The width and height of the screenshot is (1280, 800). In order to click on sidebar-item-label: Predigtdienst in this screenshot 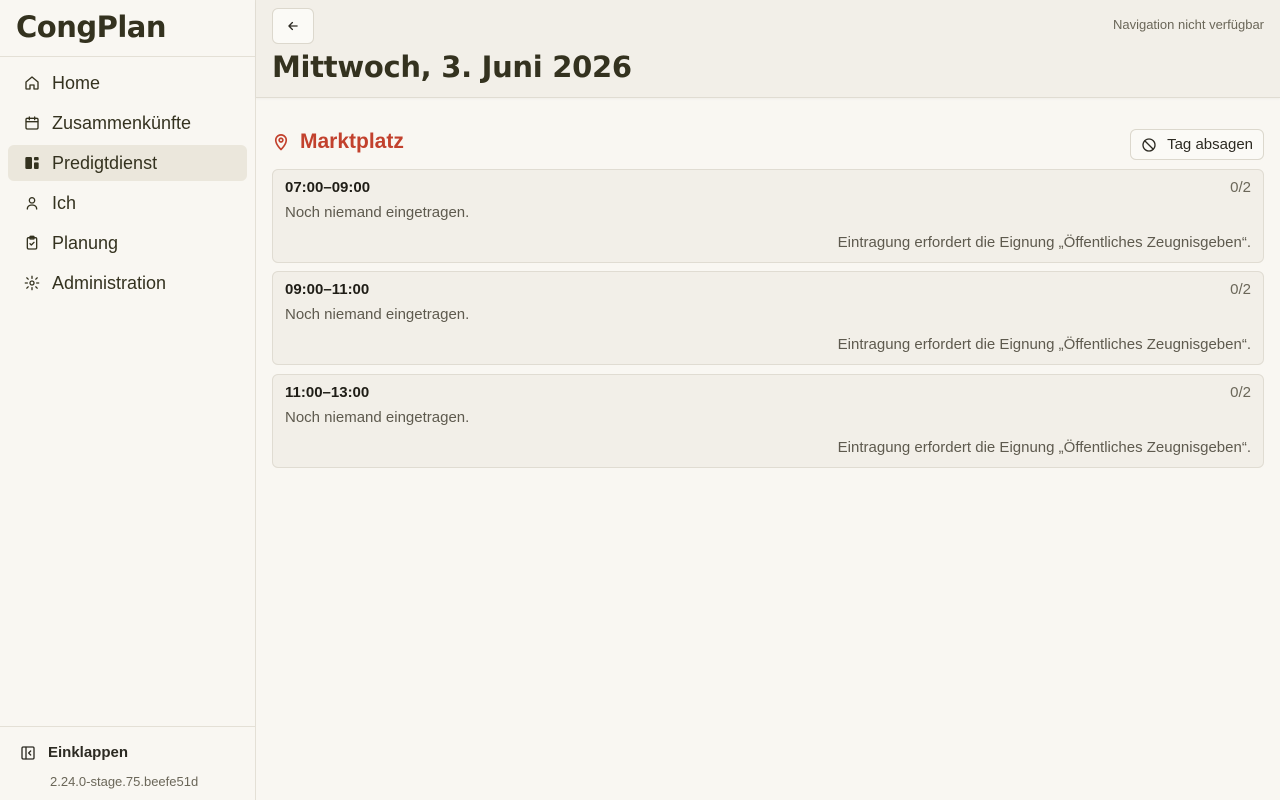, I will do `click(105, 162)`.